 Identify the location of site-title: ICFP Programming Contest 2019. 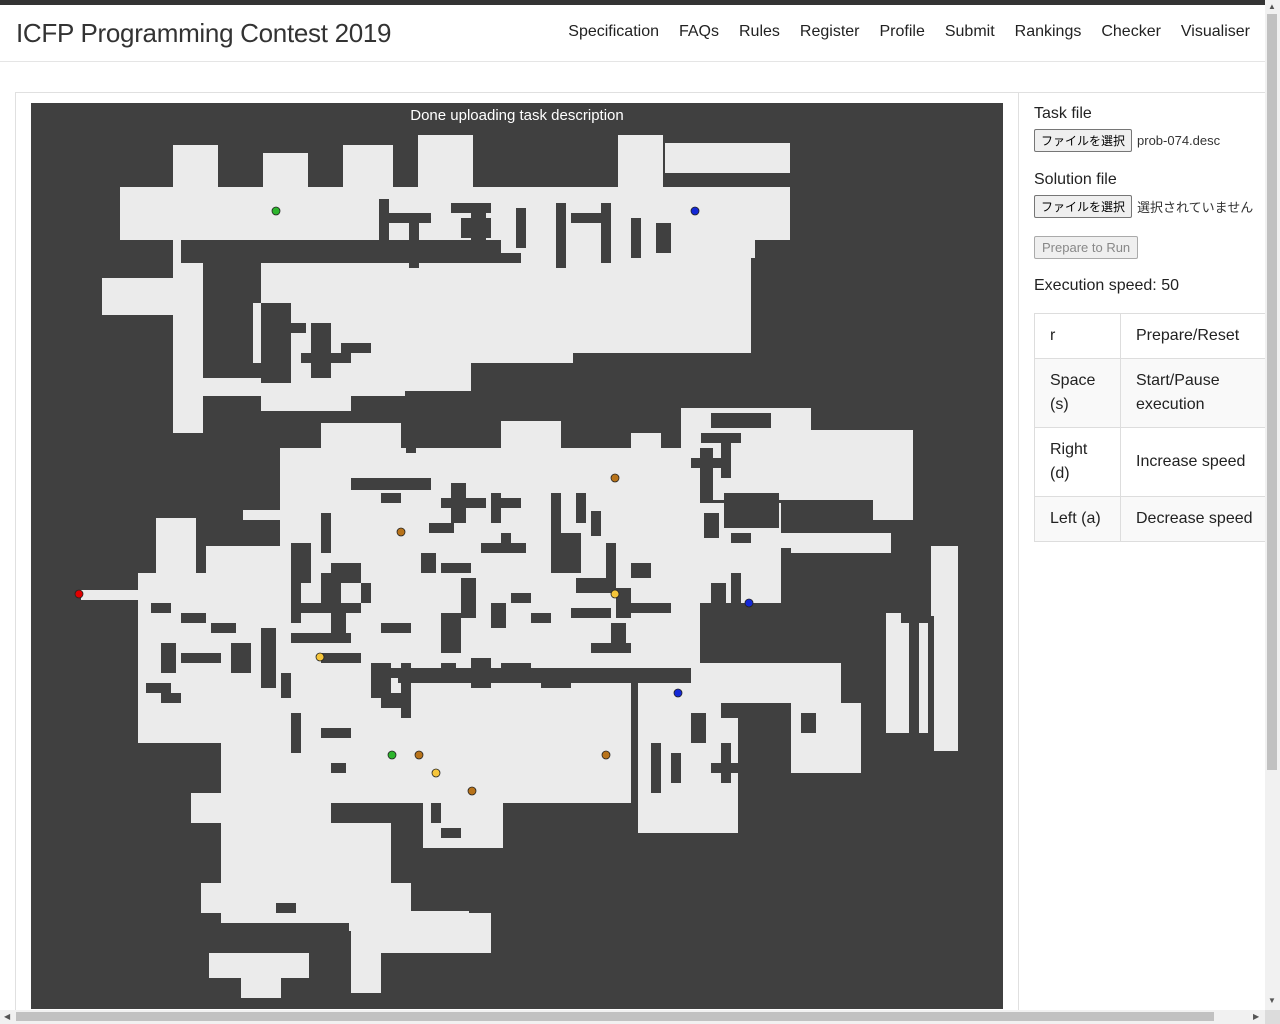
(204, 33).